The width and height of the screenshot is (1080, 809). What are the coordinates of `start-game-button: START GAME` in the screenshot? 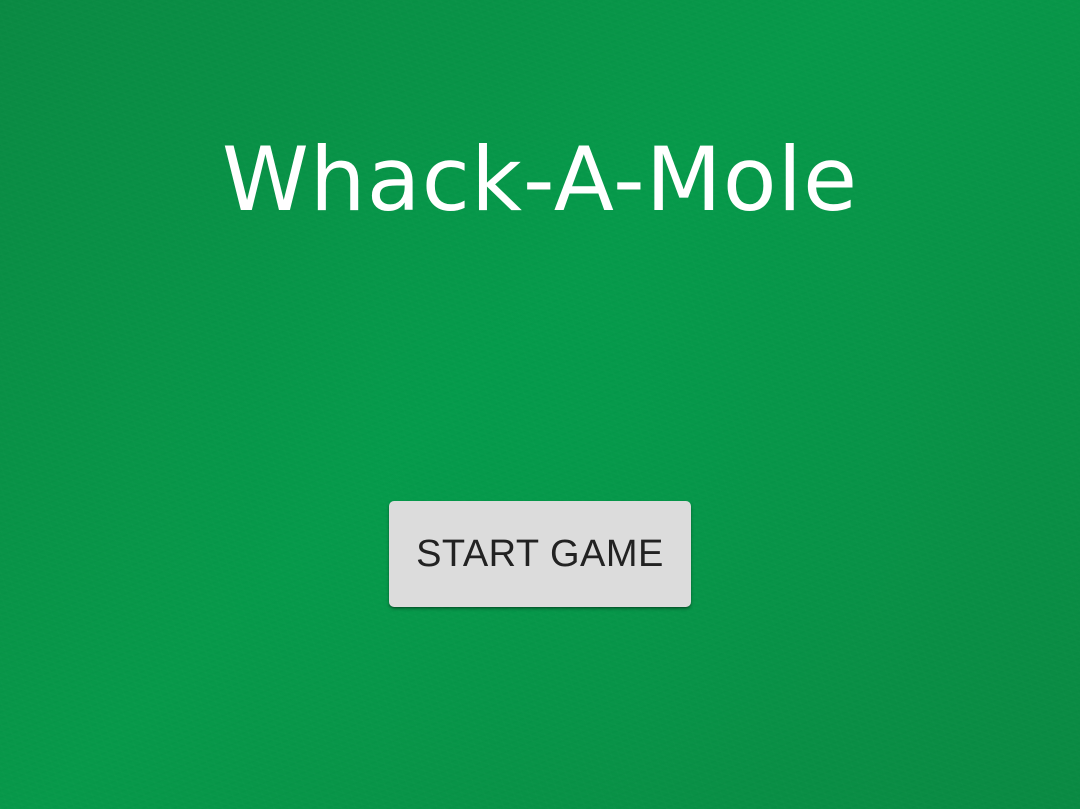 It's located at (540, 554).